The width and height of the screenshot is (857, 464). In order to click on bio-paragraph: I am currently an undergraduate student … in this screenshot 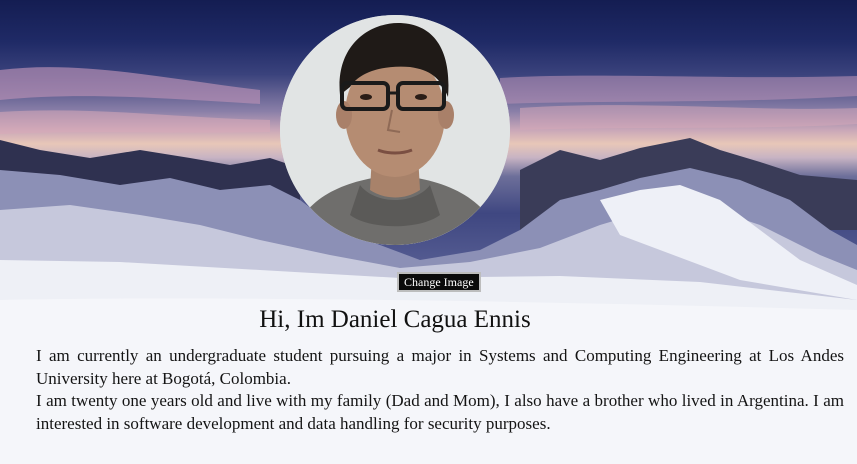, I will do `click(440, 367)`.